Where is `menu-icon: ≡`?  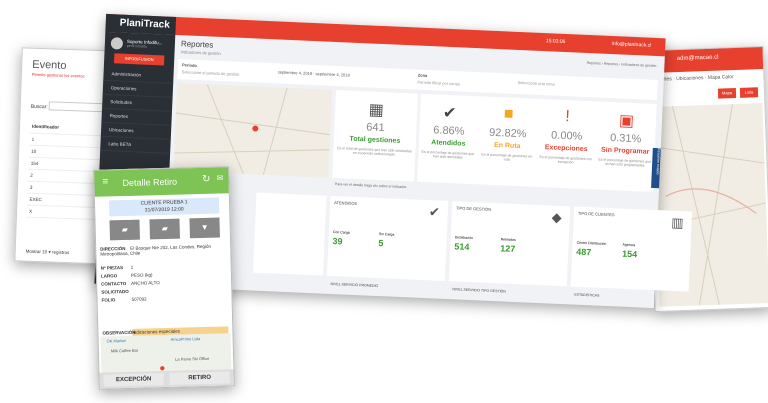 menu-icon: ≡ is located at coordinates (105, 181).